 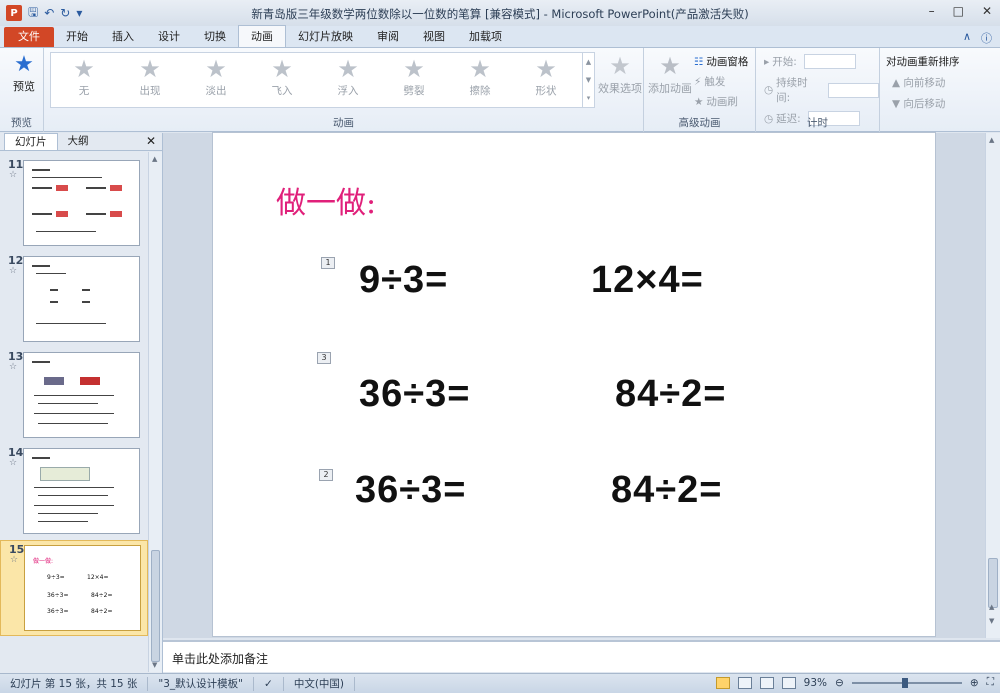 I want to click on tab-addins: 加载项, so click(x=485, y=37).